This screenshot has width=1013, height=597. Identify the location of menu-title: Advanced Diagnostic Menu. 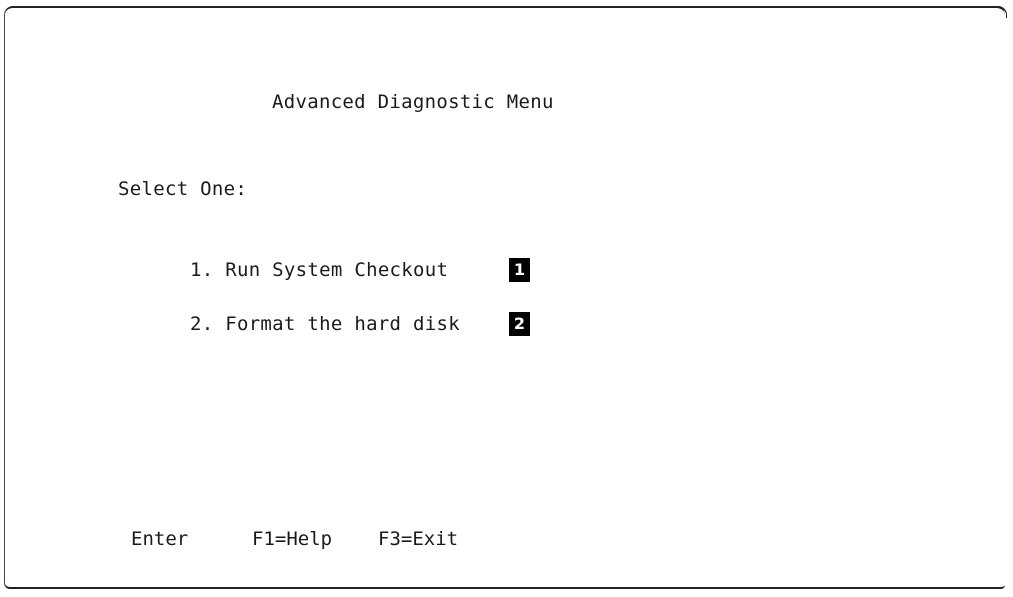
(413, 102).